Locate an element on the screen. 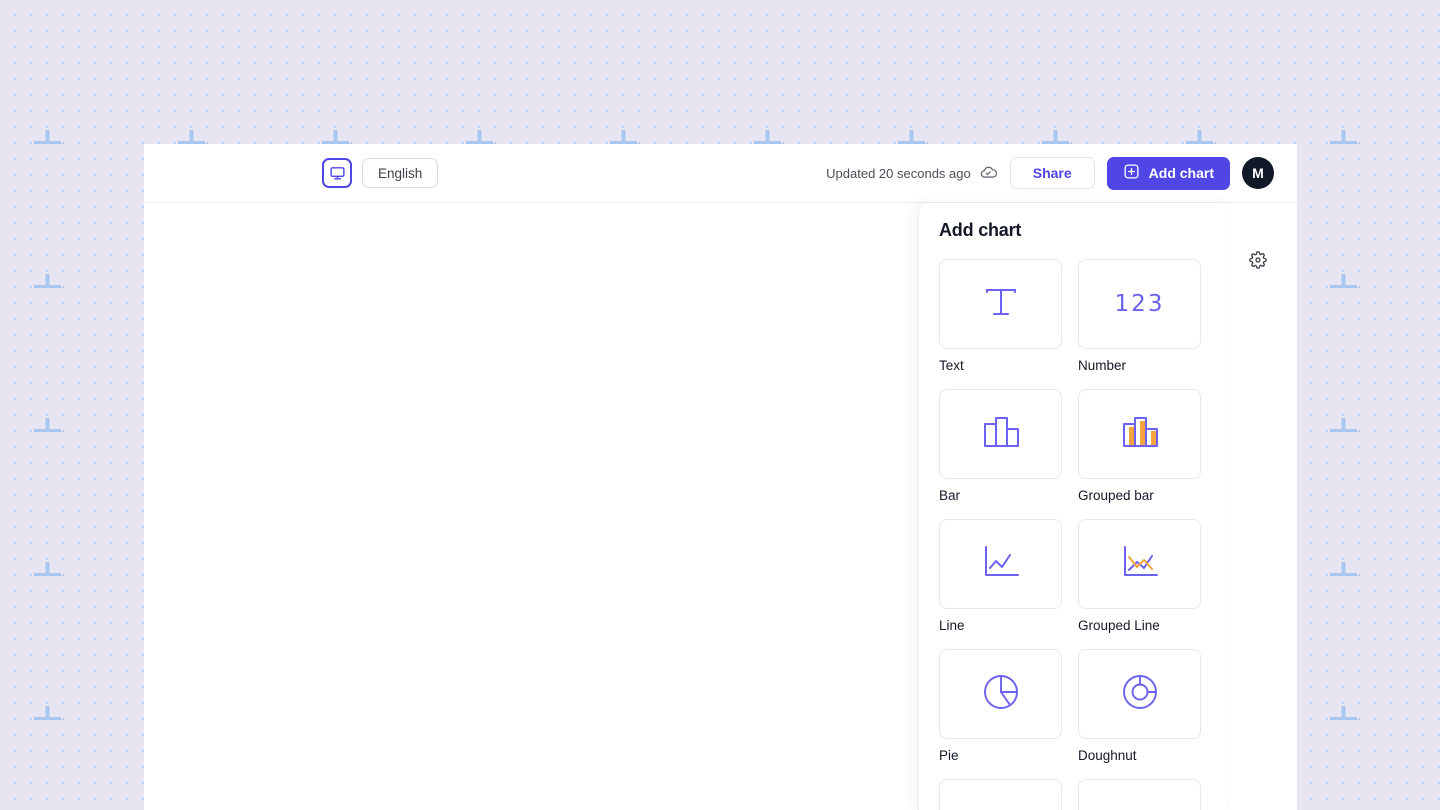 Image resolution: width=1440 pixels, height=810 pixels. add-chart-label: Add chart is located at coordinates (1181, 173).